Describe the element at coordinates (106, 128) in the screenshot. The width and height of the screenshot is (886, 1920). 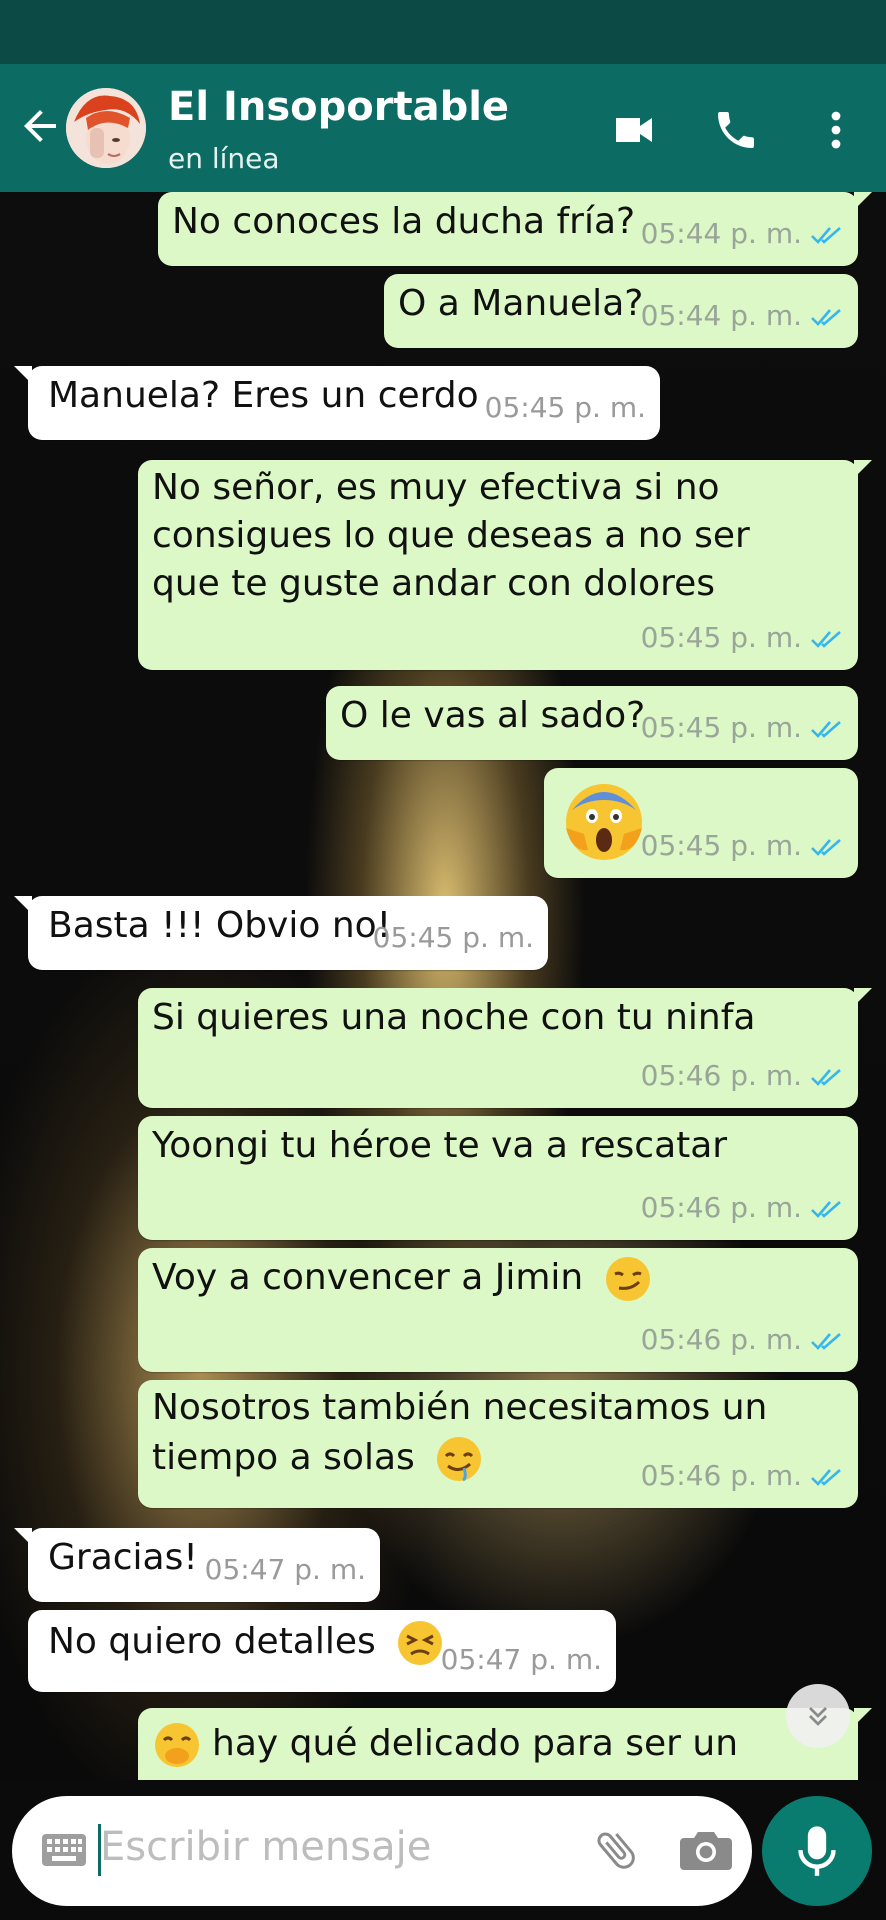
I see `avatar` at that location.